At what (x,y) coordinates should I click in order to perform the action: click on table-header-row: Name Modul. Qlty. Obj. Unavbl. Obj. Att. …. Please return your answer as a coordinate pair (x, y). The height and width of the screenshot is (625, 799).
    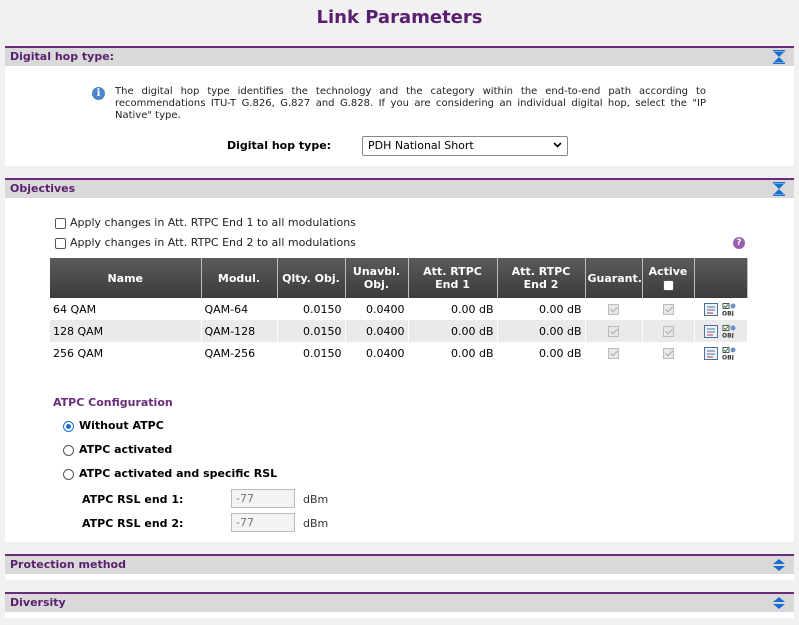
    Looking at the image, I should click on (399, 278).